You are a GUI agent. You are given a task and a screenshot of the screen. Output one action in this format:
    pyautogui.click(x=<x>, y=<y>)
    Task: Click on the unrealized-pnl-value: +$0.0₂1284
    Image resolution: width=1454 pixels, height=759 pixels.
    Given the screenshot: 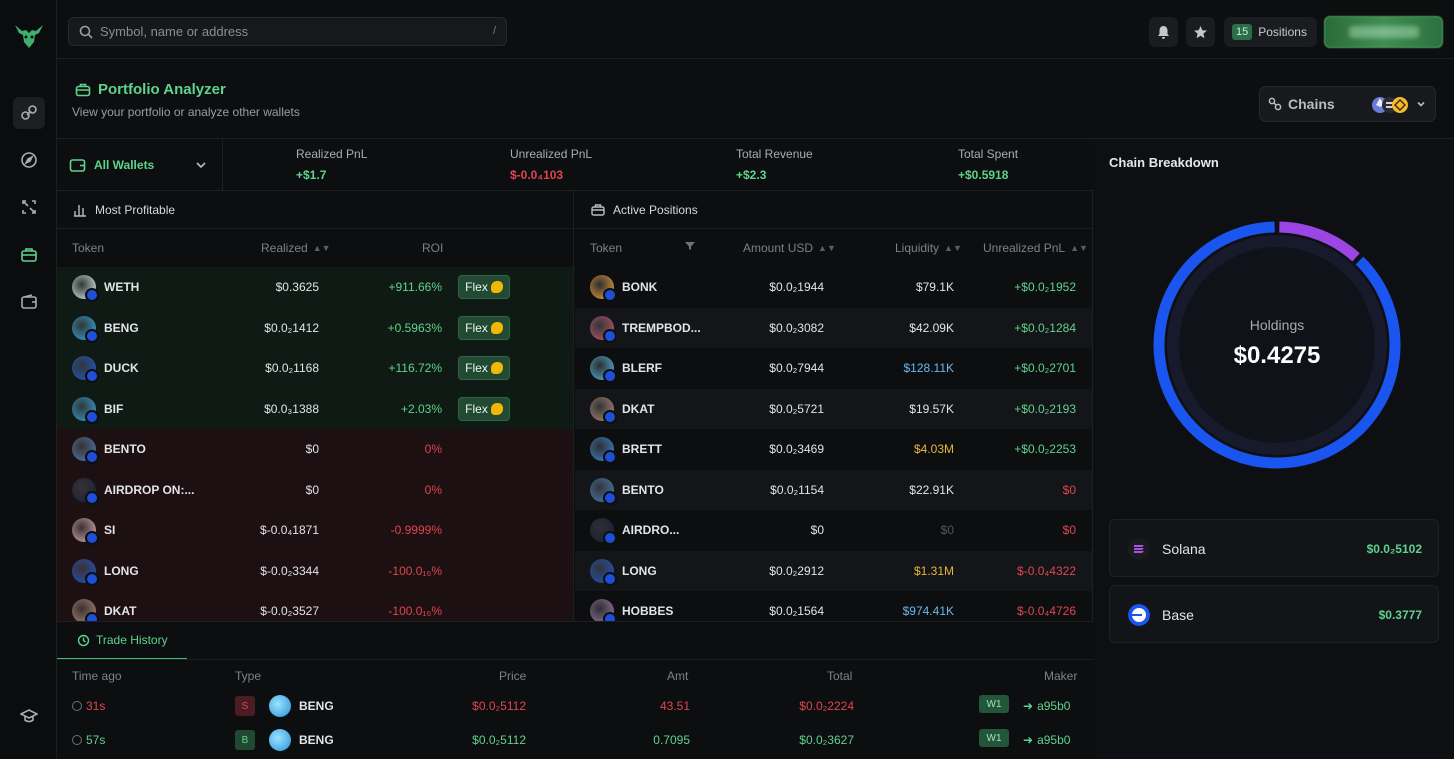 What is the action you would take?
    pyautogui.click(x=1045, y=327)
    